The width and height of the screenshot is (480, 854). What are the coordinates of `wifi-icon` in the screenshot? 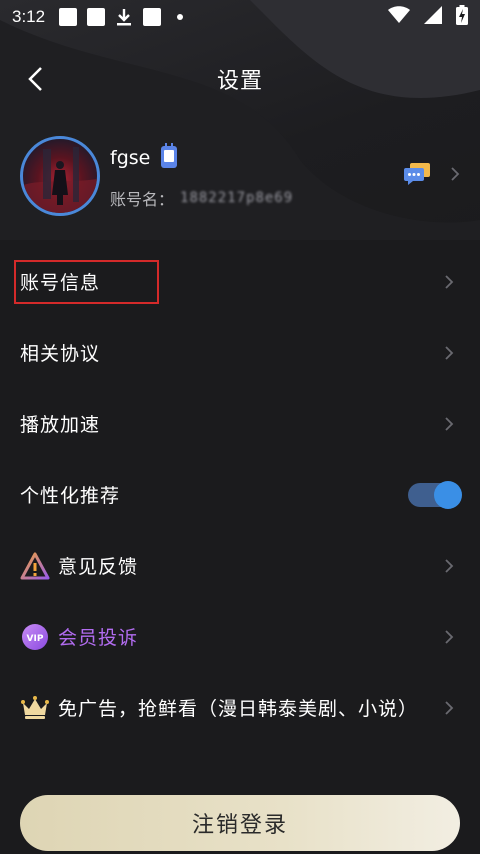 It's located at (399, 17).